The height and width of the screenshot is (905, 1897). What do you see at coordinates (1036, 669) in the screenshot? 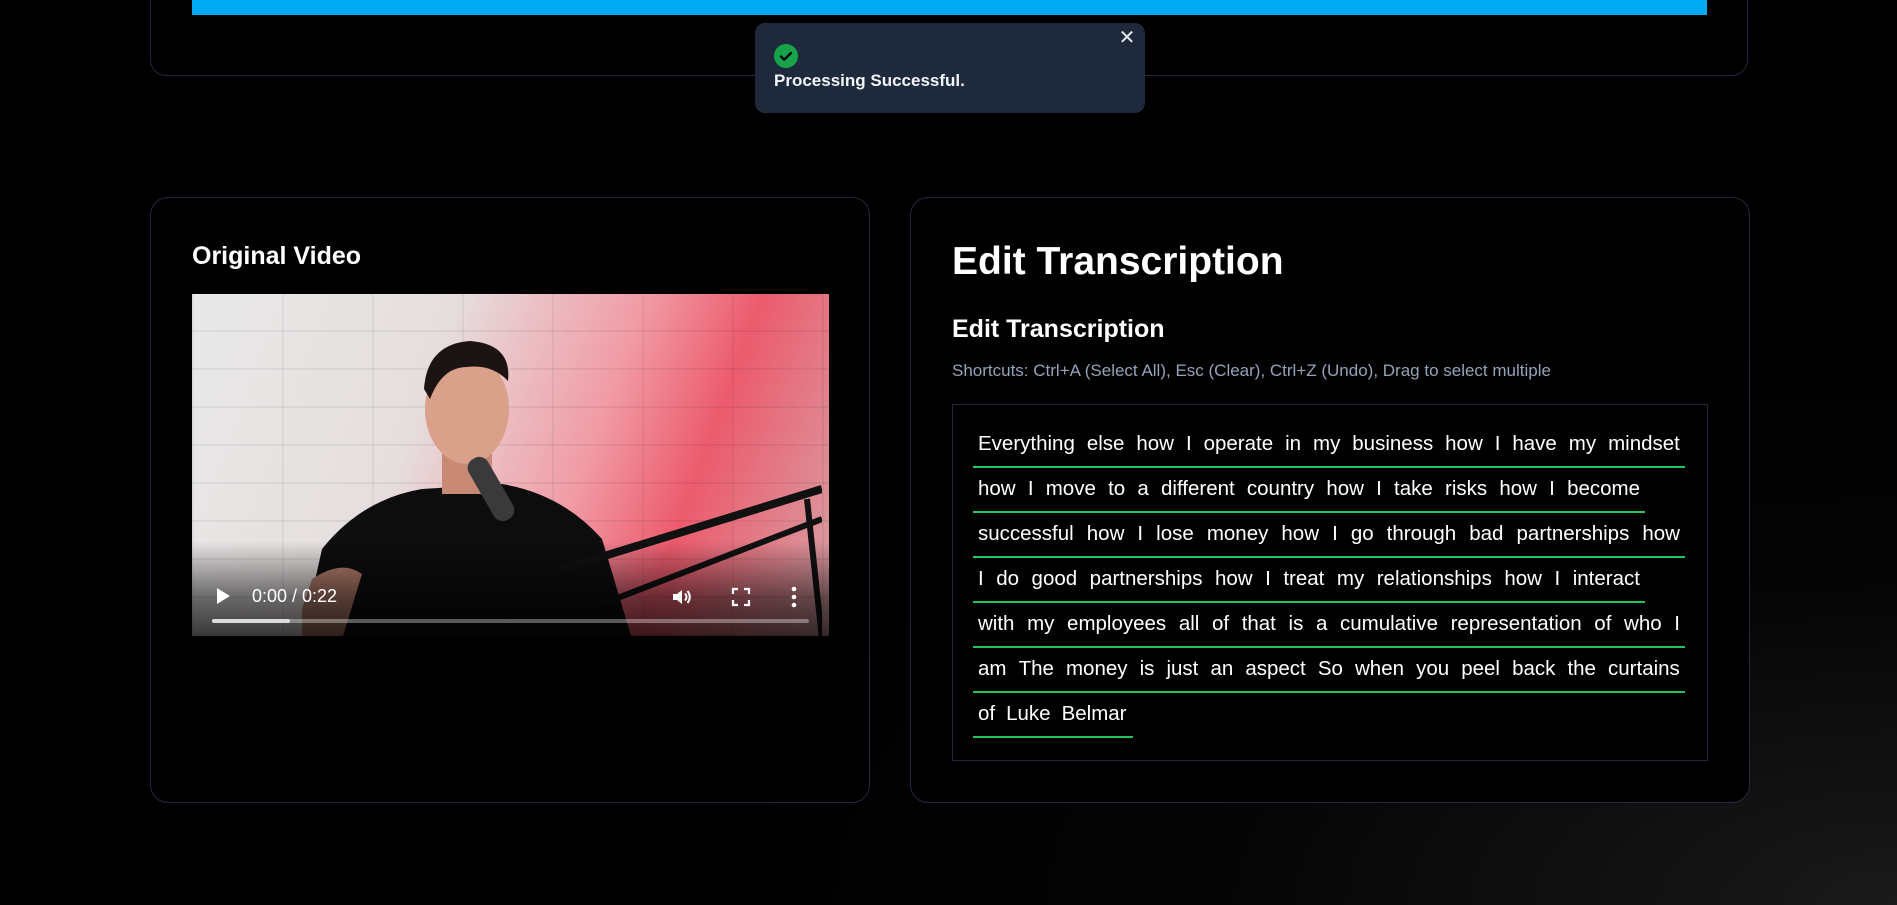
I see `transcript-word: The` at bounding box center [1036, 669].